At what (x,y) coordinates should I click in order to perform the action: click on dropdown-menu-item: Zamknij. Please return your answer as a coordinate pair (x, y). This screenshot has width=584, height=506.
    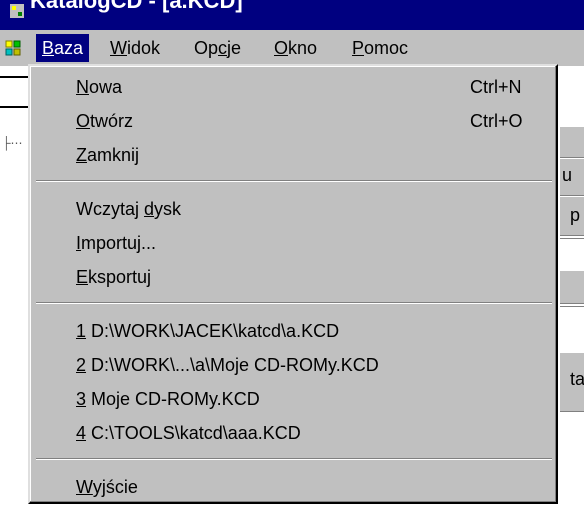
    Looking at the image, I should click on (294, 155).